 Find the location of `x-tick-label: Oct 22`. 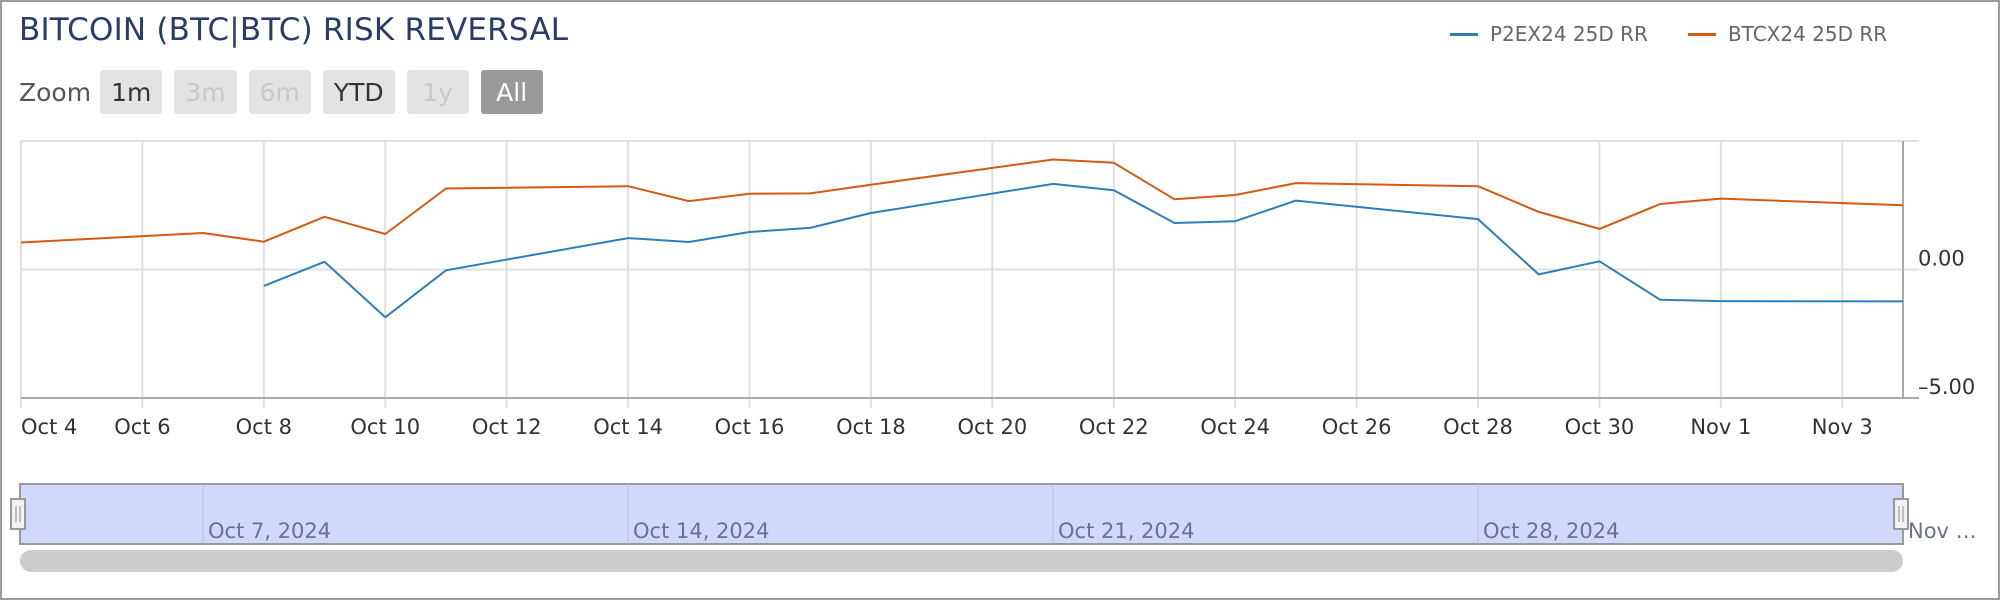

x-tick-label: Oct 22 is located at coordinates (1114, 427).